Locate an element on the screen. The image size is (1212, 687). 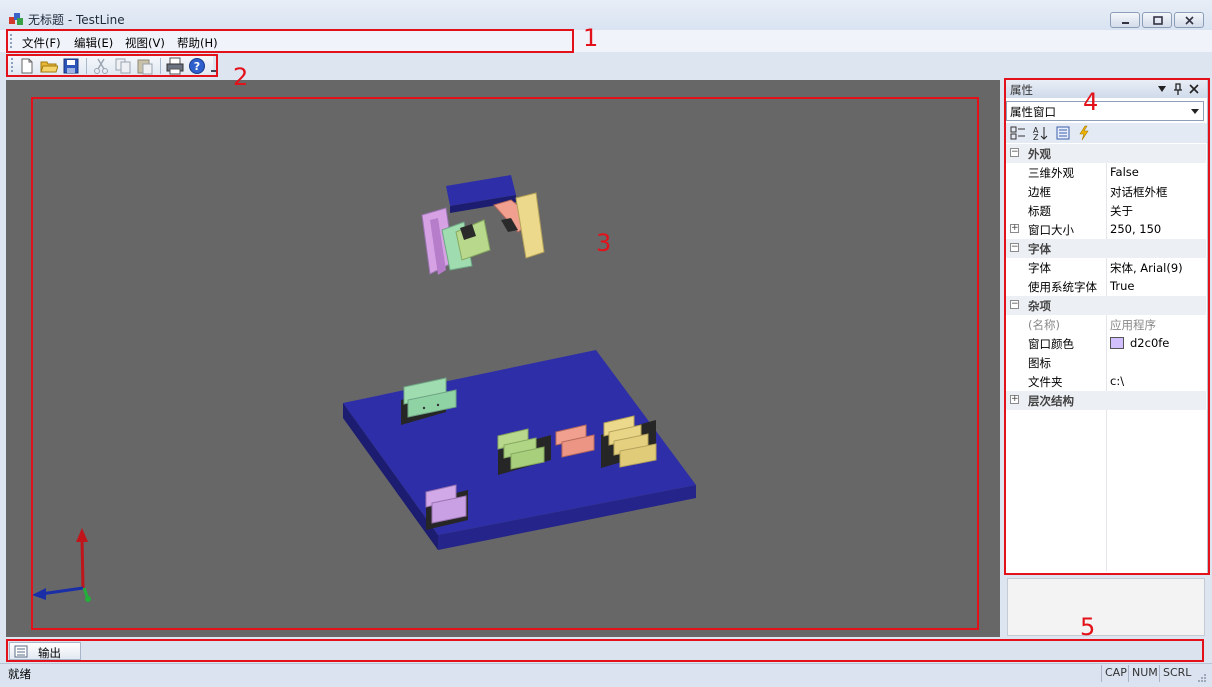
status-text: 就绪 is located at coordinates (19, 674).